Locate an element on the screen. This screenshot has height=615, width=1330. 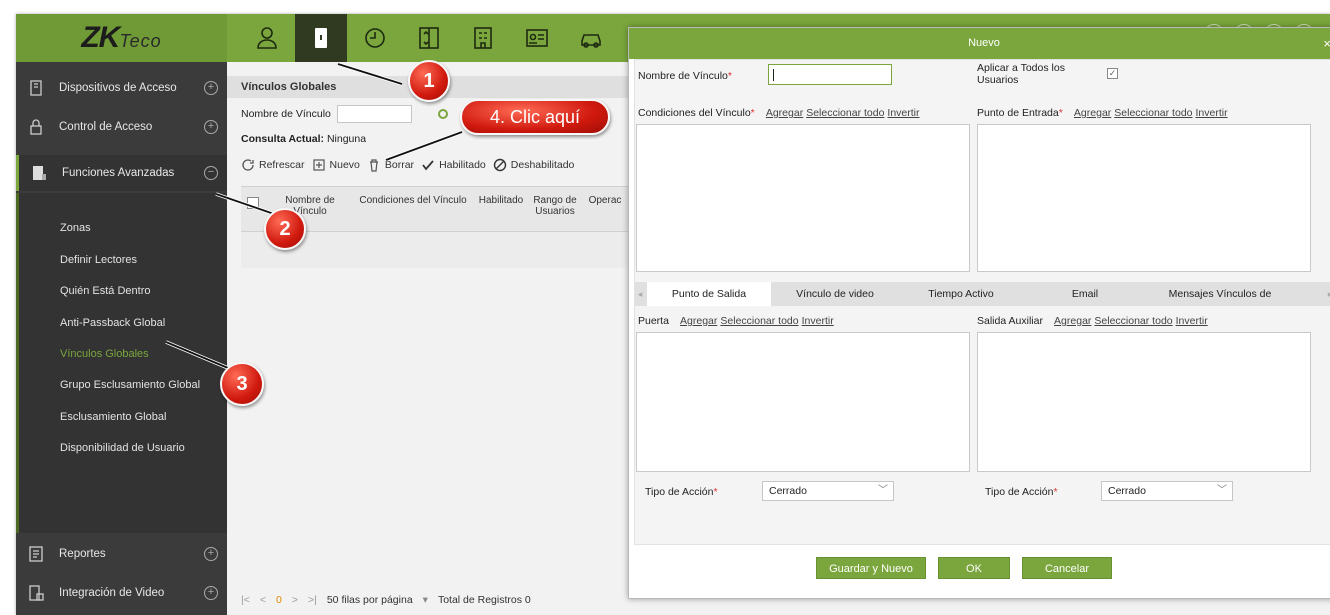
tab-active-time: Tiempo Activo is located at coordinates (961, 294).